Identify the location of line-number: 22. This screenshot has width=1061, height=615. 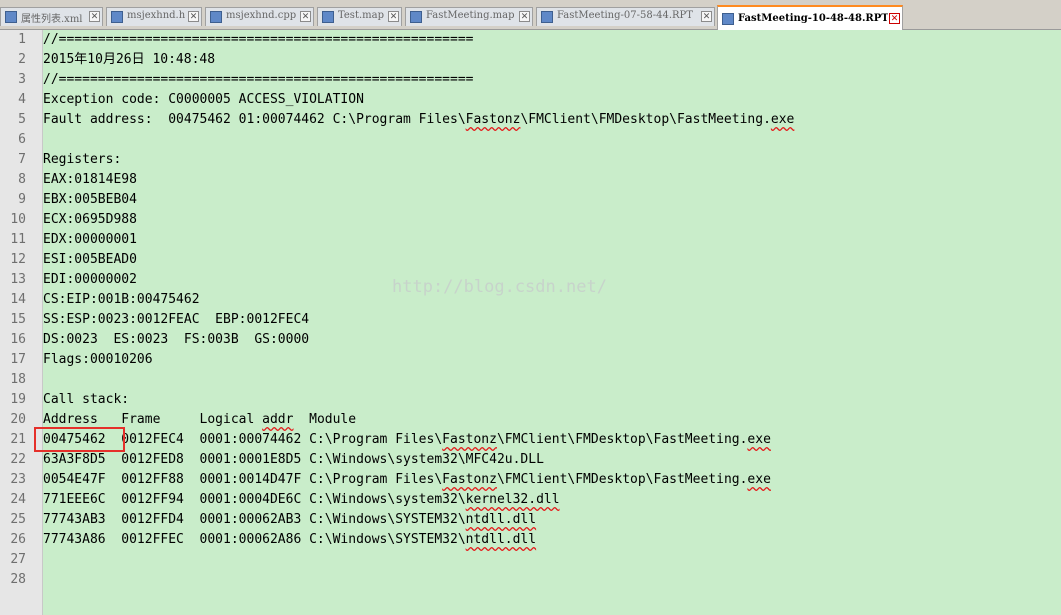
(18, 459).